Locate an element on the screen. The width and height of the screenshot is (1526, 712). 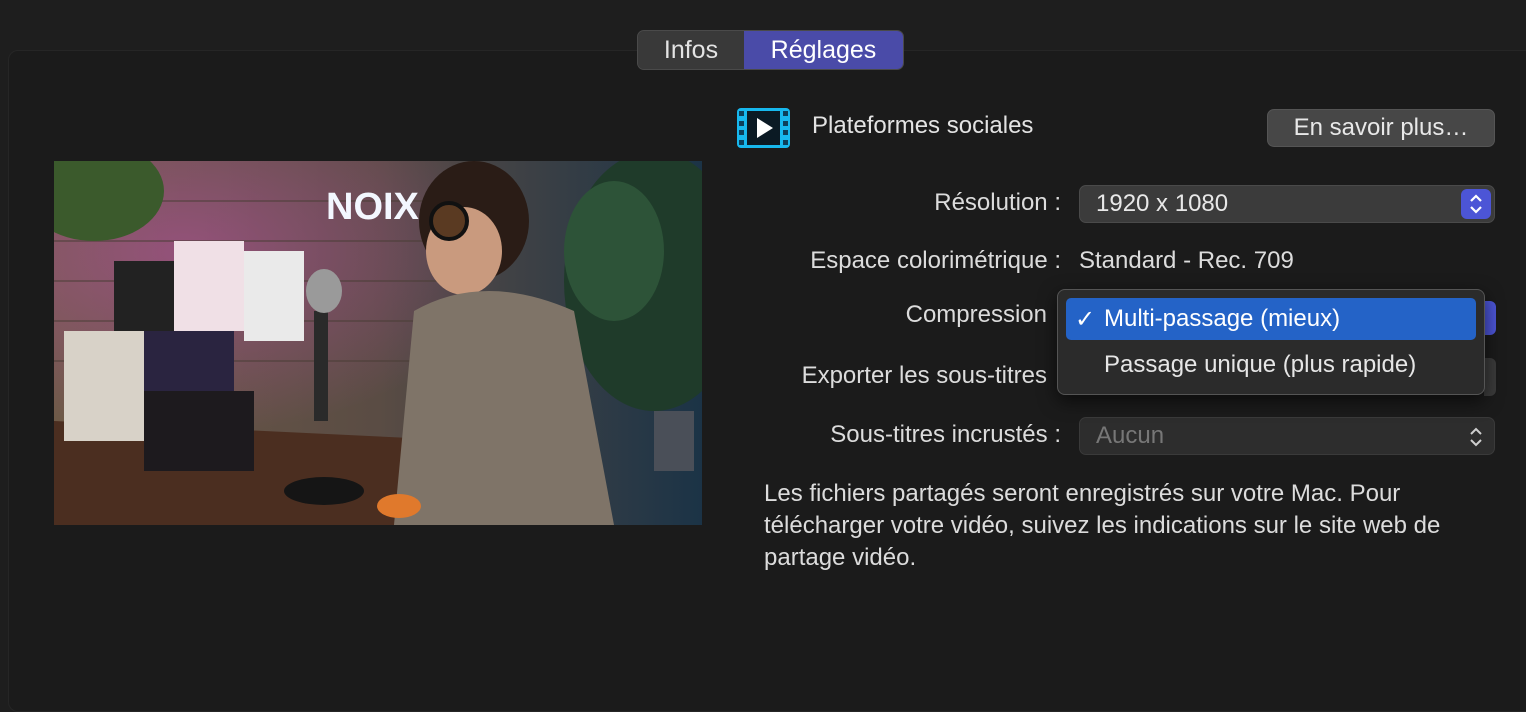
tab-switcher: Infos Réglages is located at coordinates (770, 50).